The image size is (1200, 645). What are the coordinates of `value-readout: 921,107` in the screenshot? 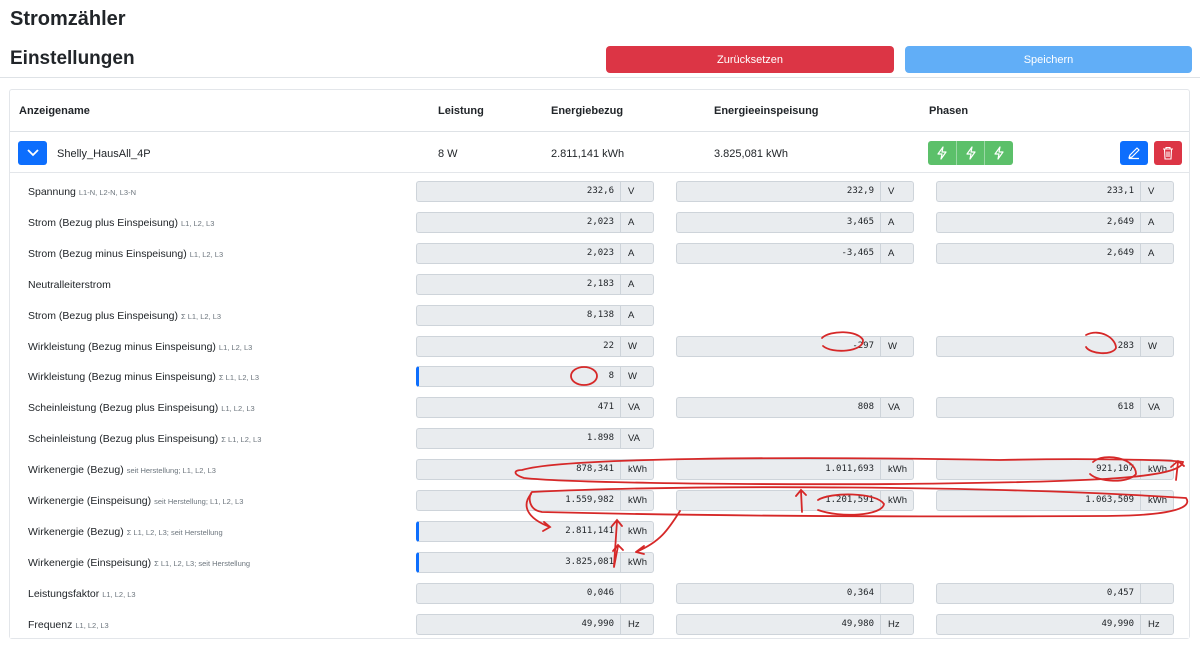 It's located at (1038, 469).